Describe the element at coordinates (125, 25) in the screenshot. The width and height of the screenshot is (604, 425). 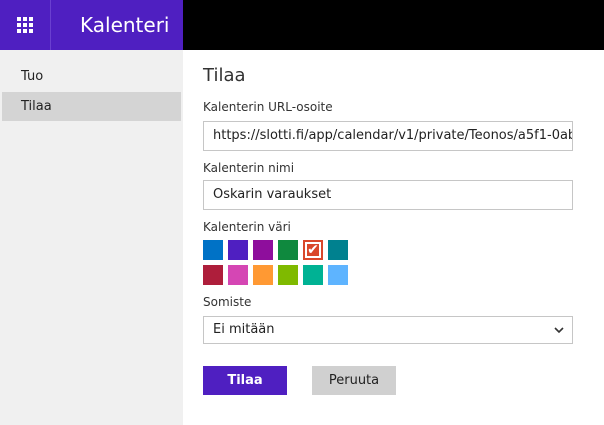
I see `app-title: Kalenteri` at that location.